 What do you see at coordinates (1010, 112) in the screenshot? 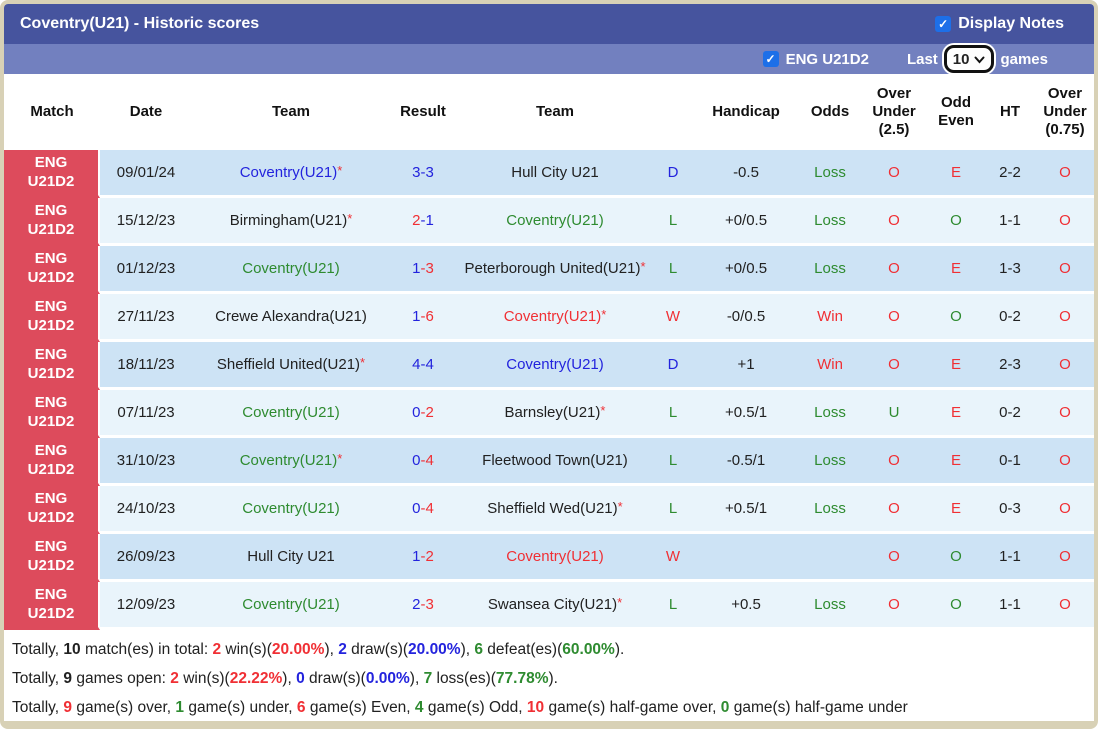
I see `column-header-ht: HT` at bounding box center [1010, 112].